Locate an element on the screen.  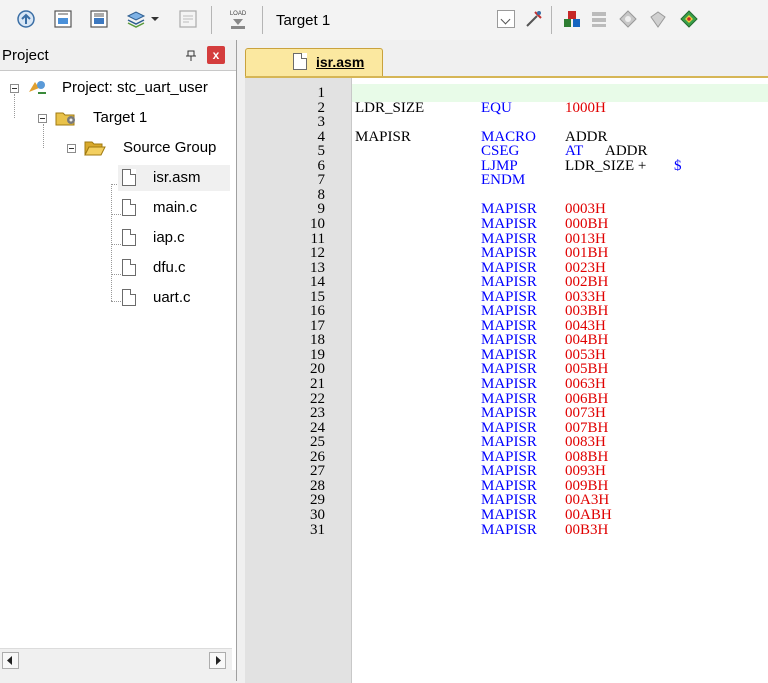
build-icon is located at coordinates (26, 19).